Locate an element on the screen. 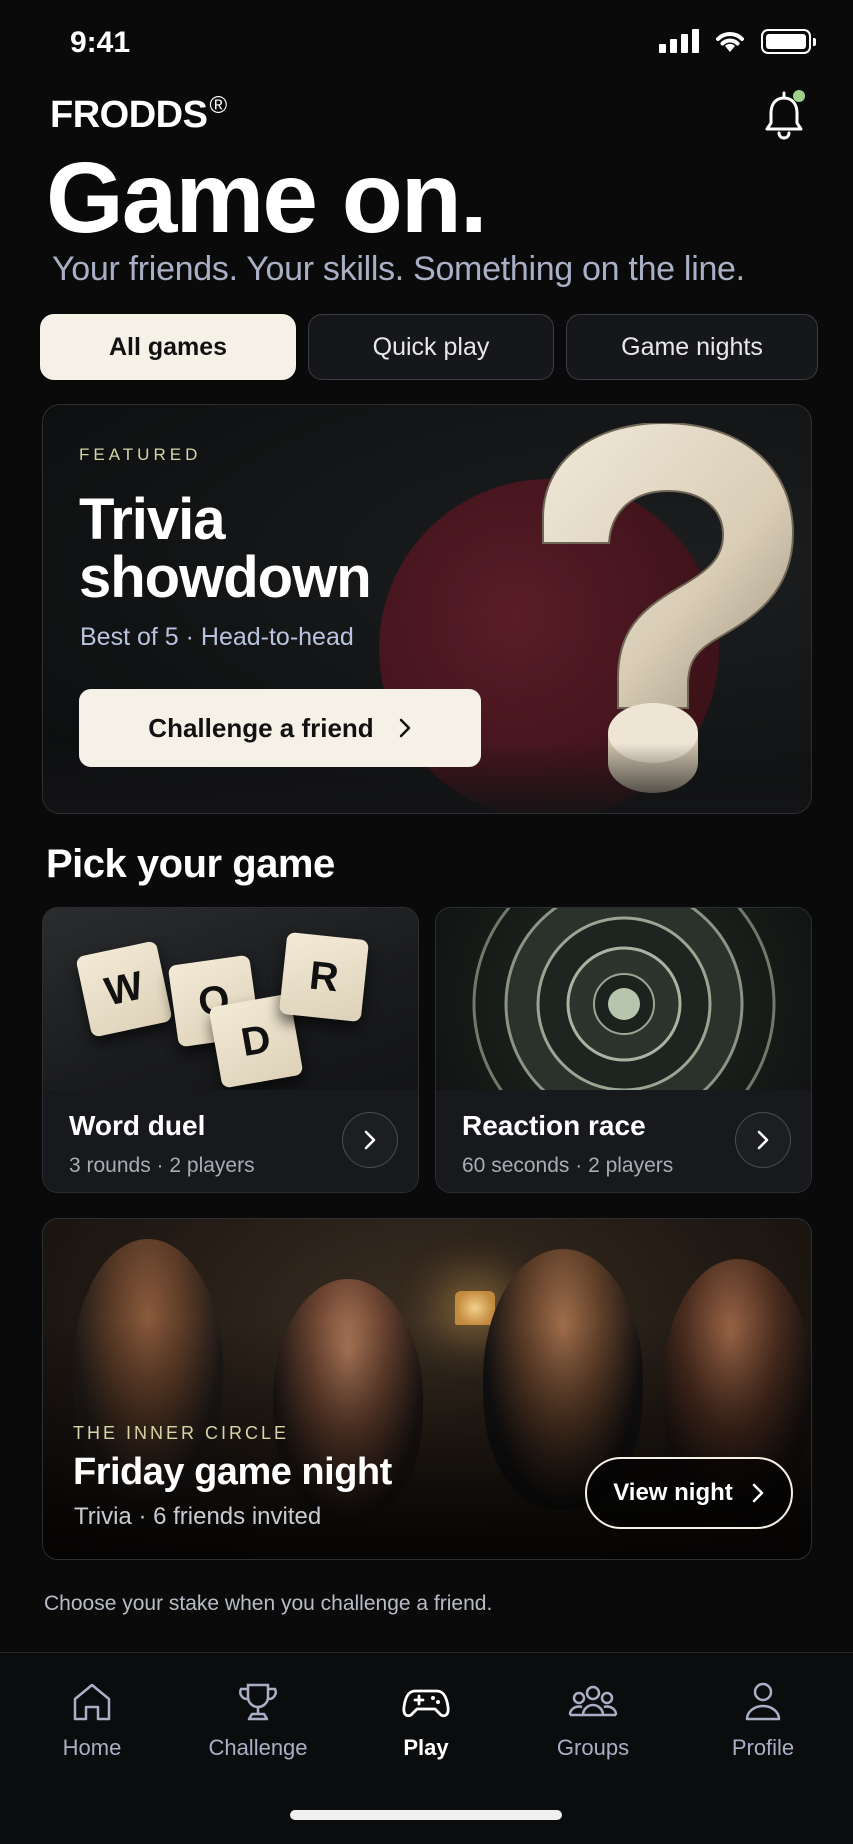  game-meta: 60 seconds · 2 players is located at coordinates (568, 1165).